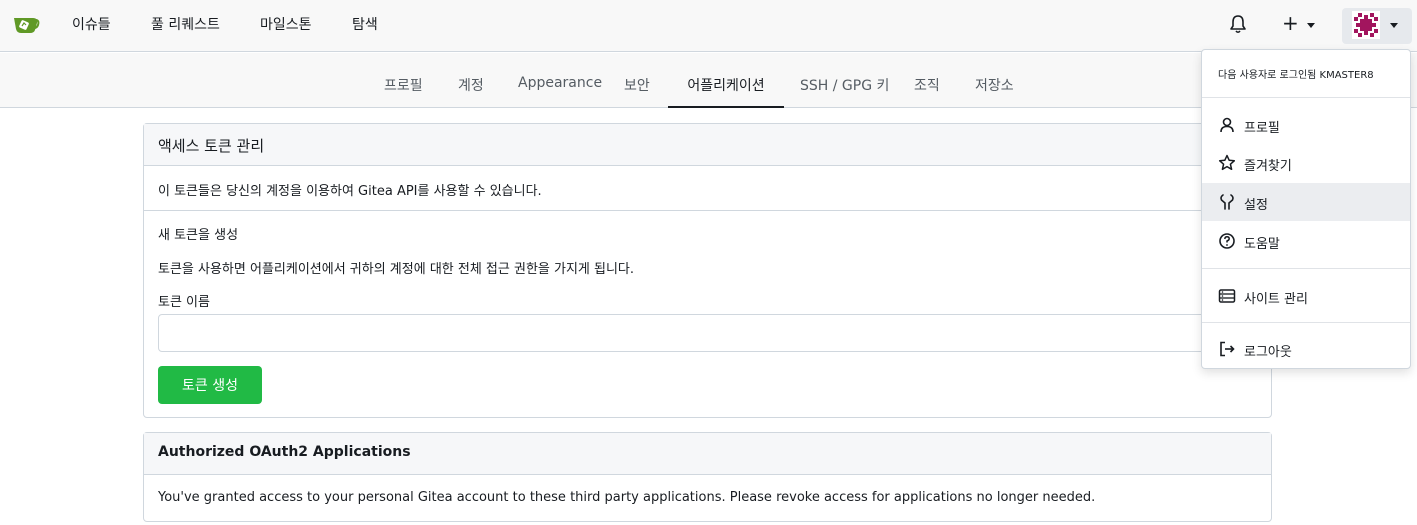 The width and height of the screenshot is (1417, 525). I want to click on menu-item-label: 도움말, so click(1262, 244).